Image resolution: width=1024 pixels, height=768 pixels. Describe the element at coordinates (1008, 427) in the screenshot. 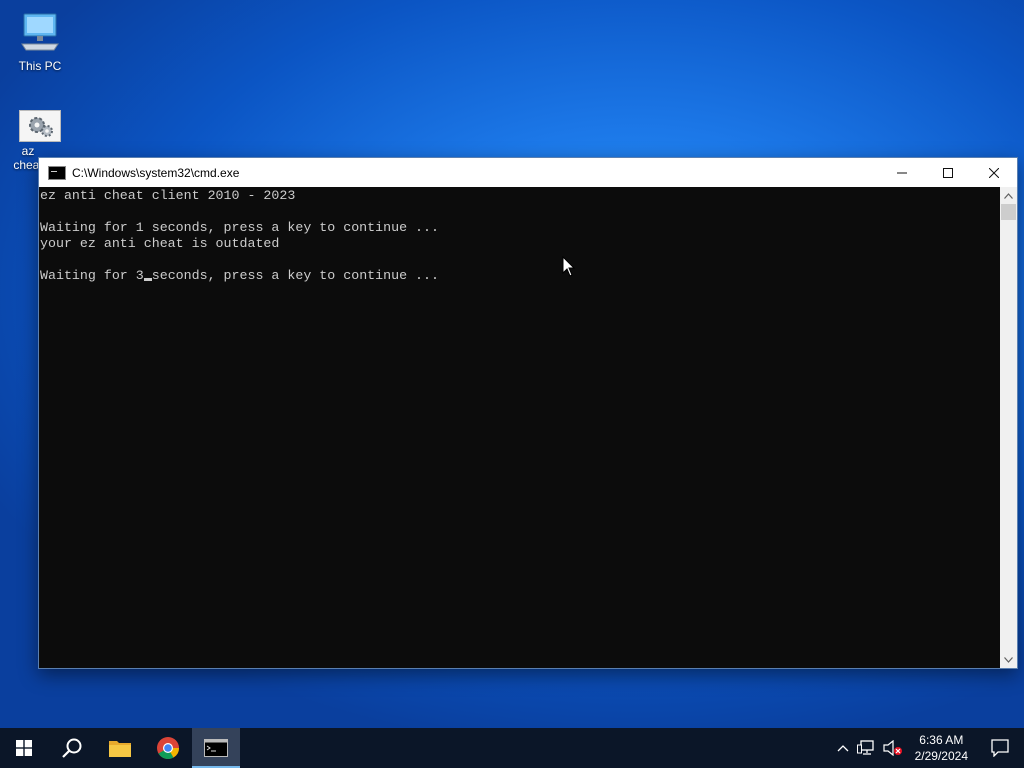

I see `vertical-scrollbar` at that location.